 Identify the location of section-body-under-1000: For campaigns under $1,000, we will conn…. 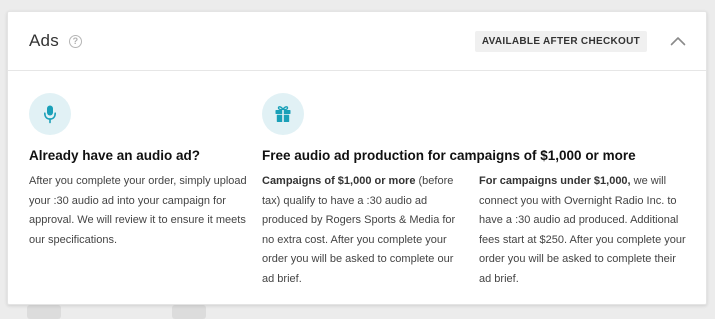
(584, 231).